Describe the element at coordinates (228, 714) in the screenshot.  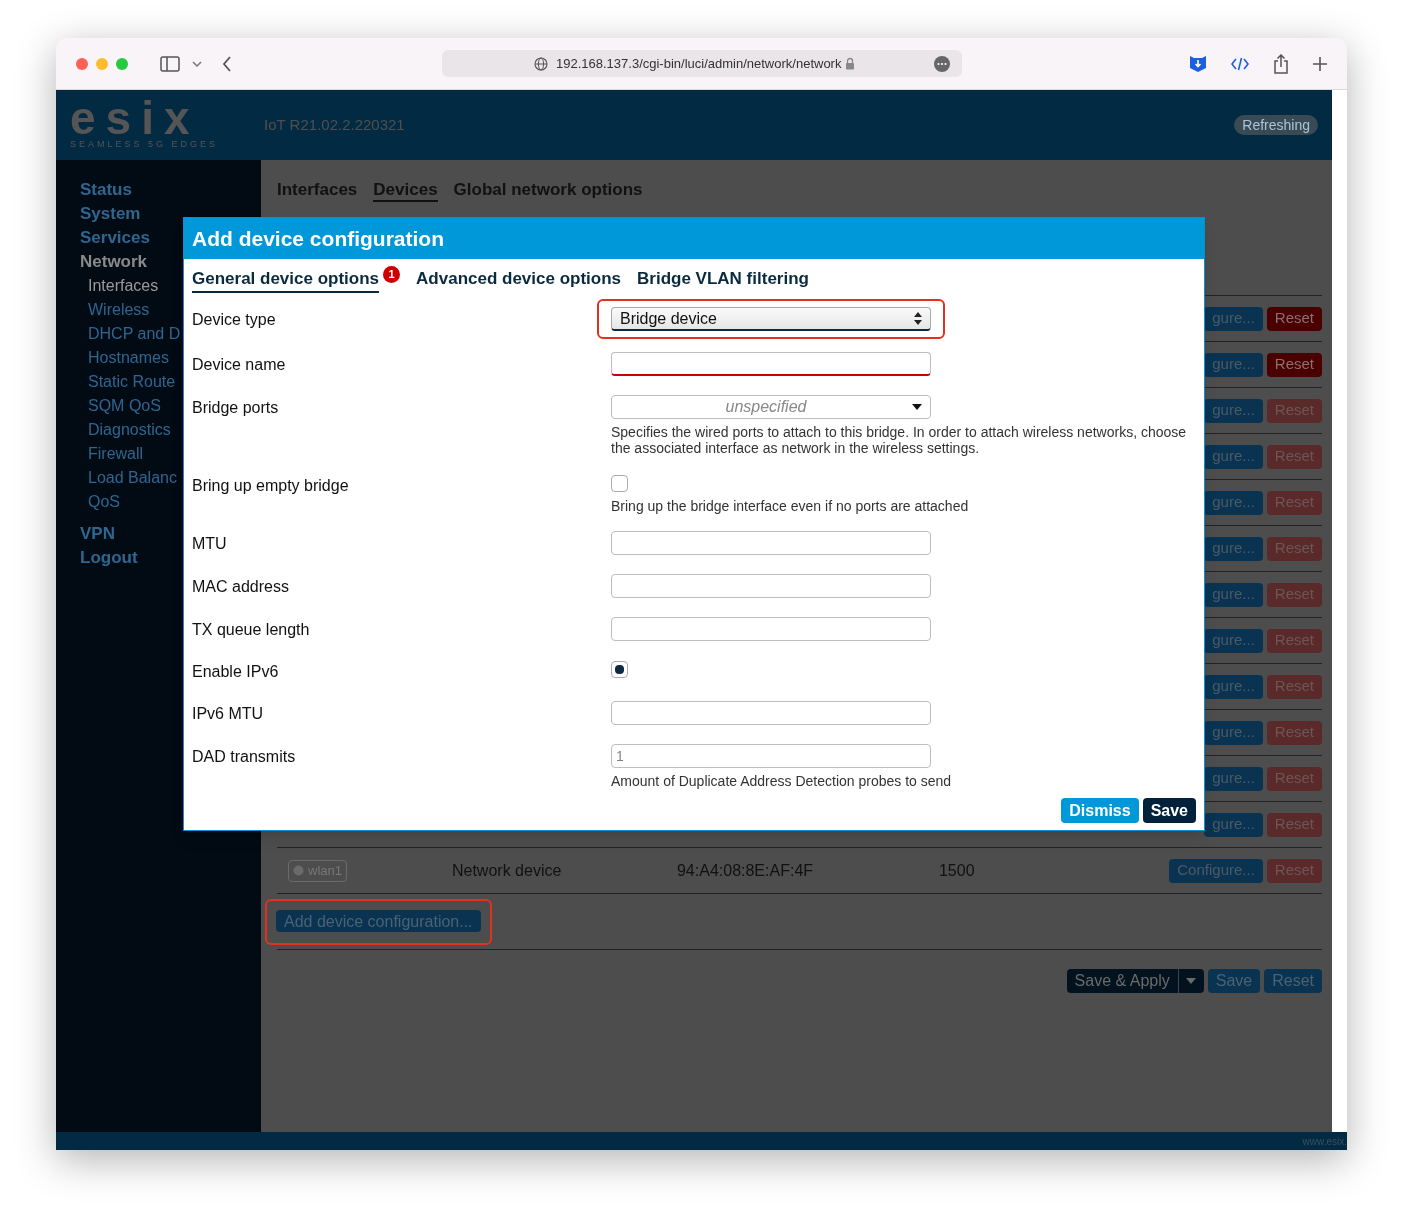
I see `field-label: IPv6 MTU` at that location.